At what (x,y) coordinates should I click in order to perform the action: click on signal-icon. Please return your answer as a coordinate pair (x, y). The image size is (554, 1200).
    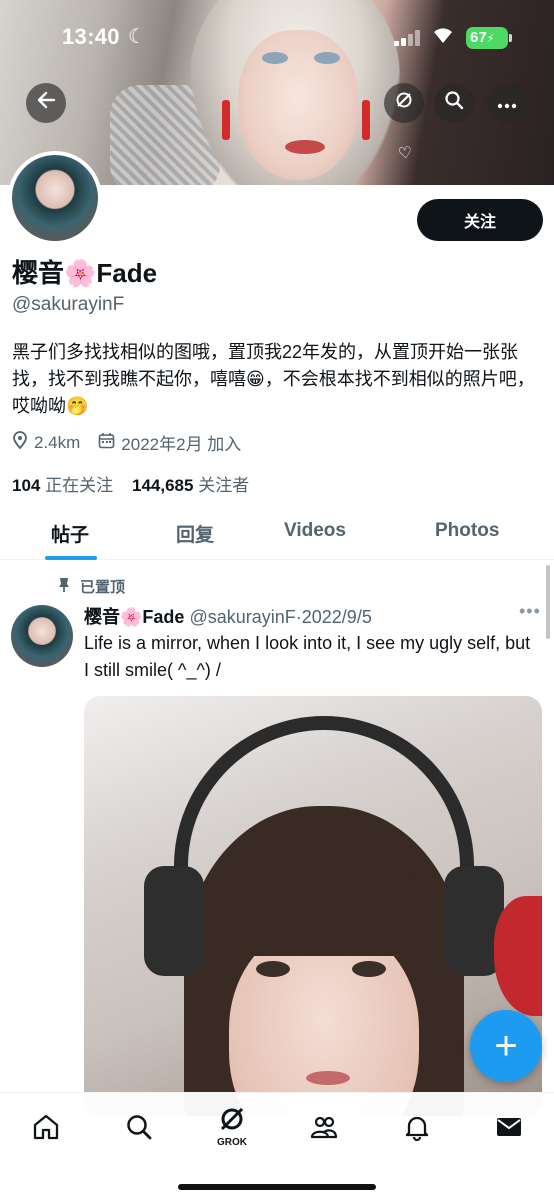
    Looking at the image, I should click on (408, 38).